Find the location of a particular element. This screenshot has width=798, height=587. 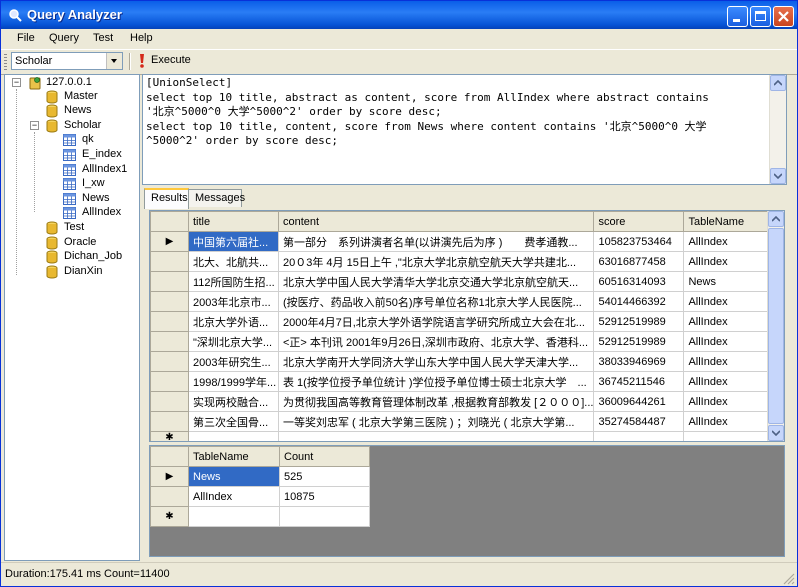

cell: 60516314093 is located at coordinates (639, 281).